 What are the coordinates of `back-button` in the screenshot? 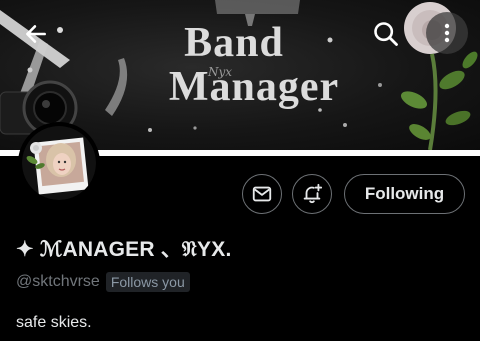 It's located at (36, 34).